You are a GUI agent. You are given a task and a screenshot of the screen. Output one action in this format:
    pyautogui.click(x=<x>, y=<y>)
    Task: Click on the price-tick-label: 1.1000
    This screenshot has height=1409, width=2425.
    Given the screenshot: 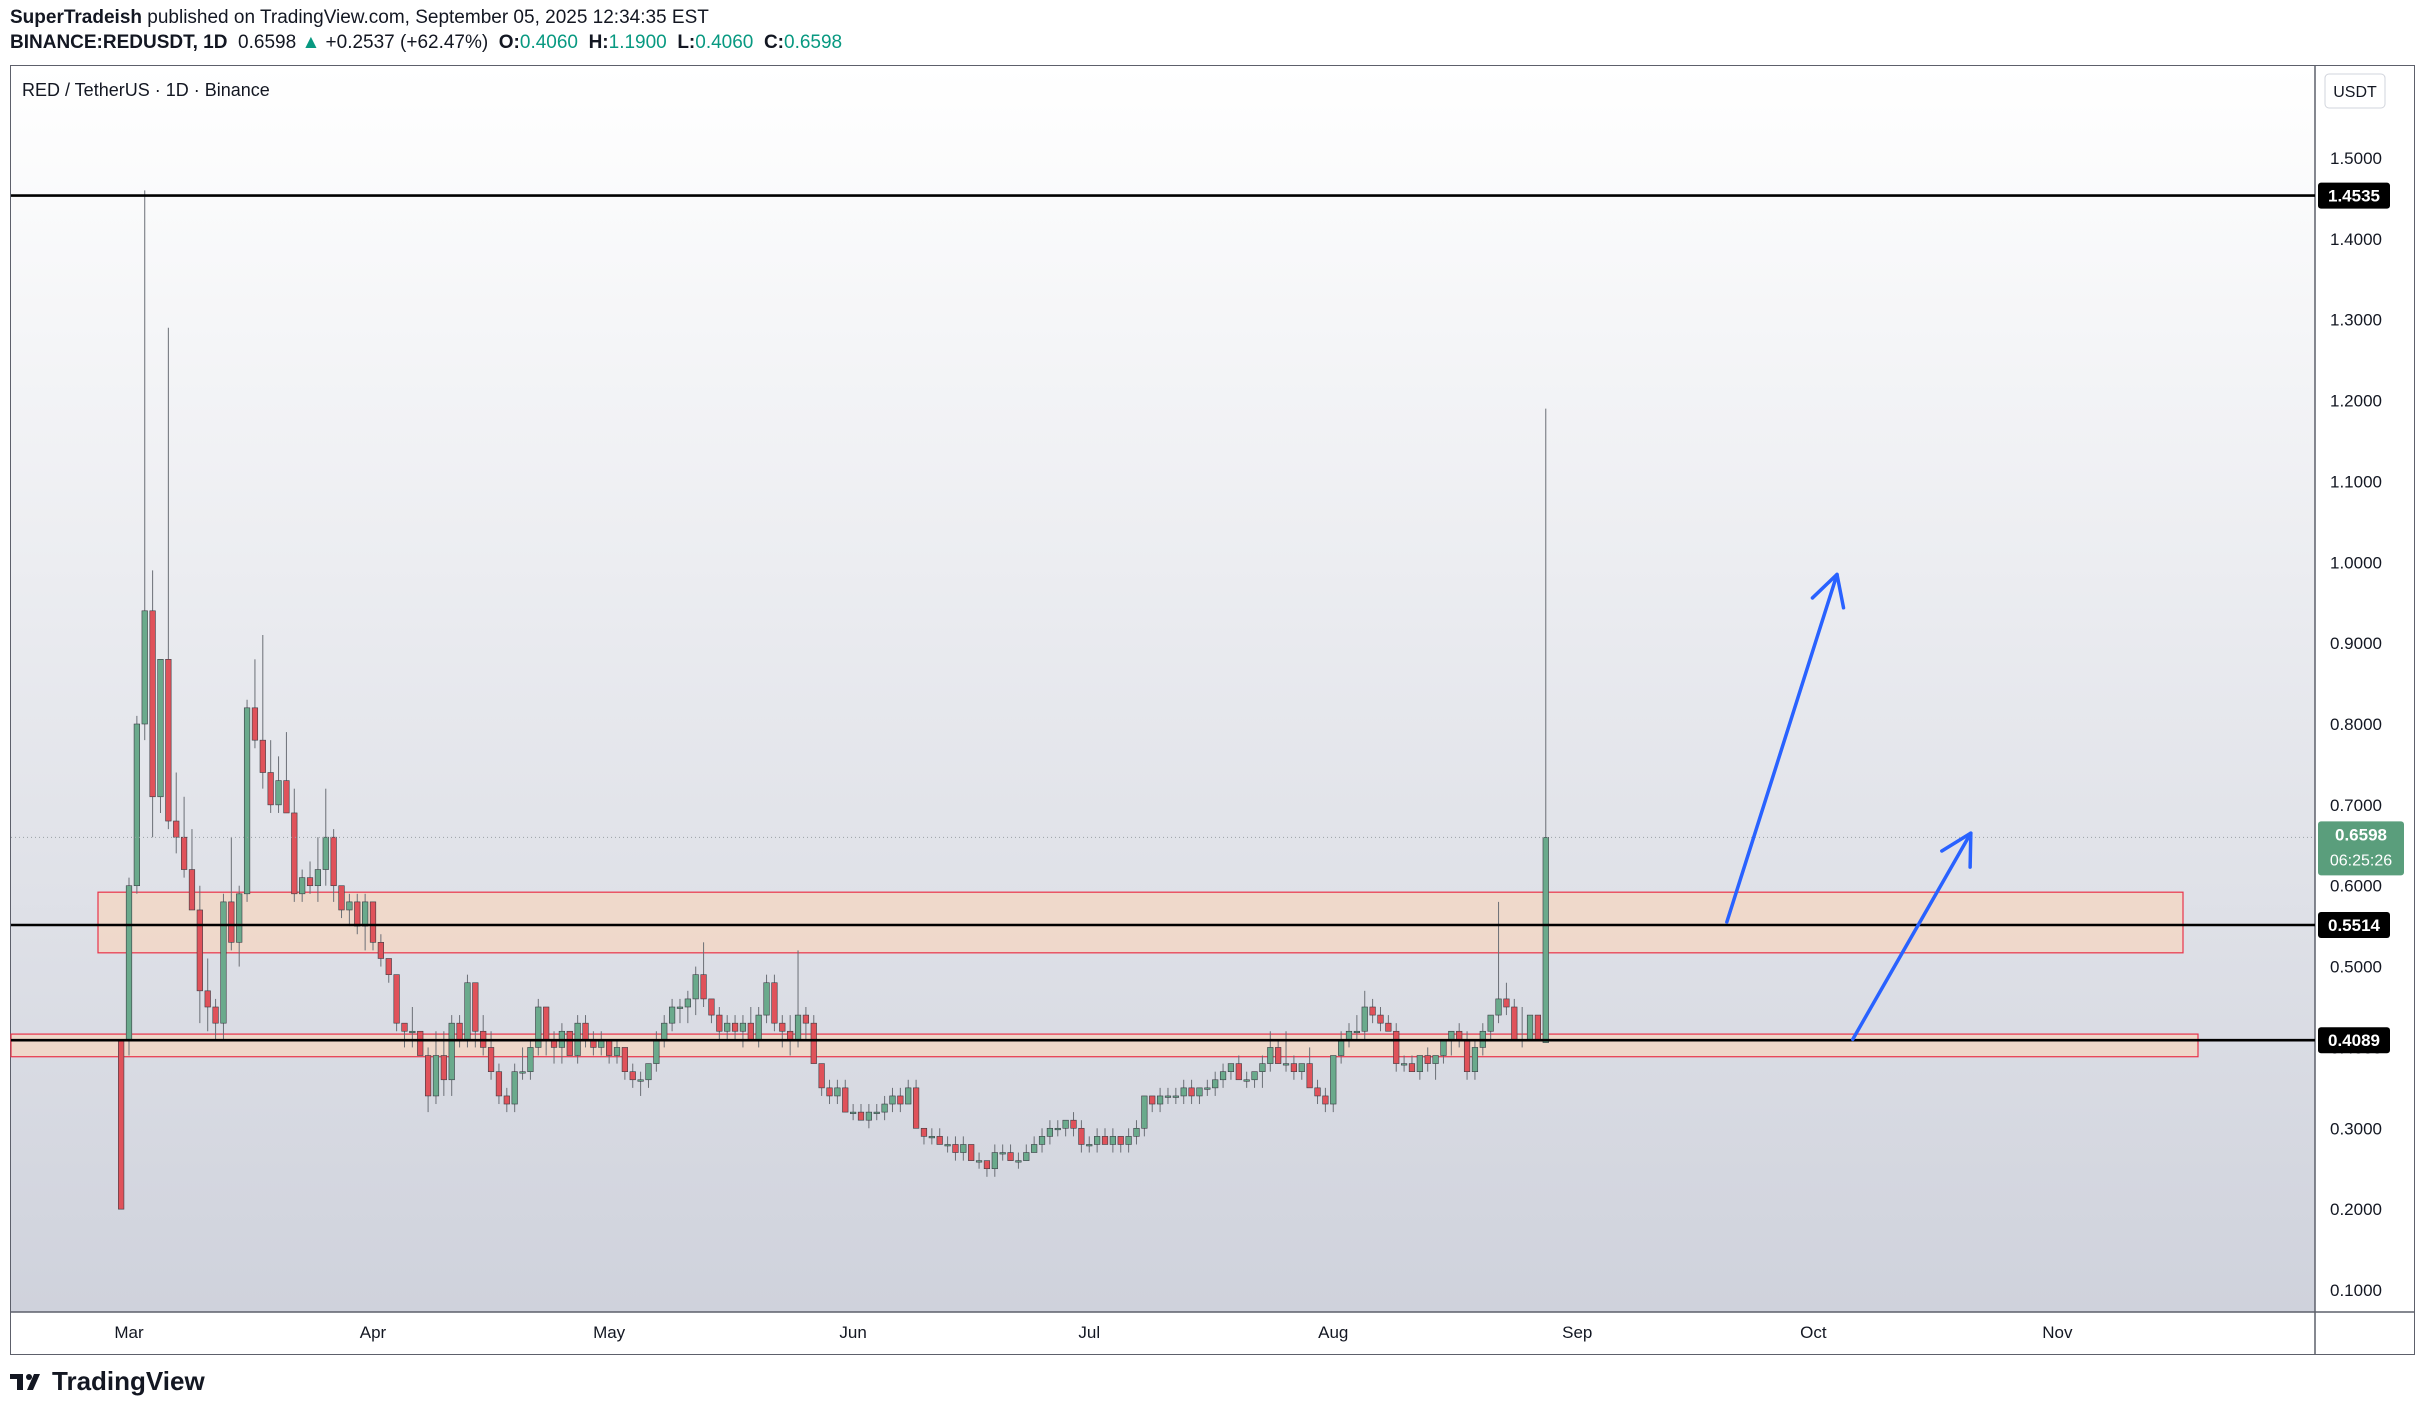 What is the action you would take?
    pyautogui.click(x=2356, y=481)
    